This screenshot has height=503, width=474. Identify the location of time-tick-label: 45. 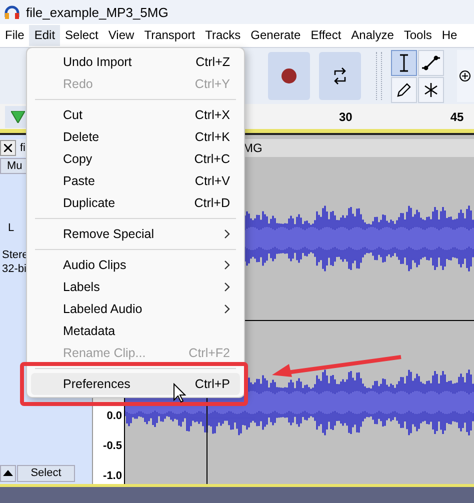
(457, 117).